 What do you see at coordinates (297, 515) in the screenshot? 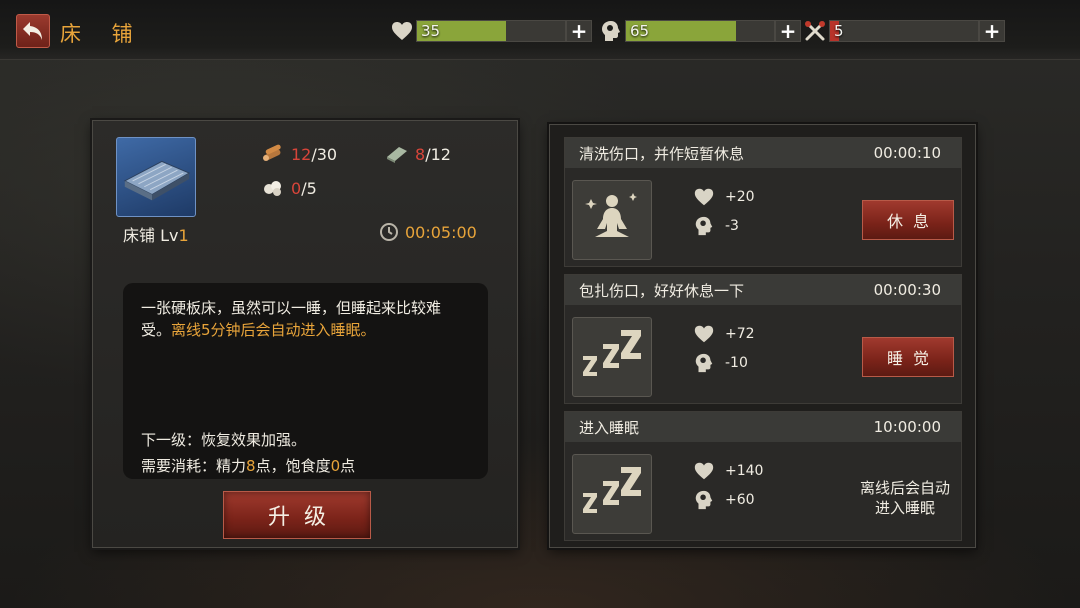
I see `upgrade-button: 升级` at bounding box center [297, 515].